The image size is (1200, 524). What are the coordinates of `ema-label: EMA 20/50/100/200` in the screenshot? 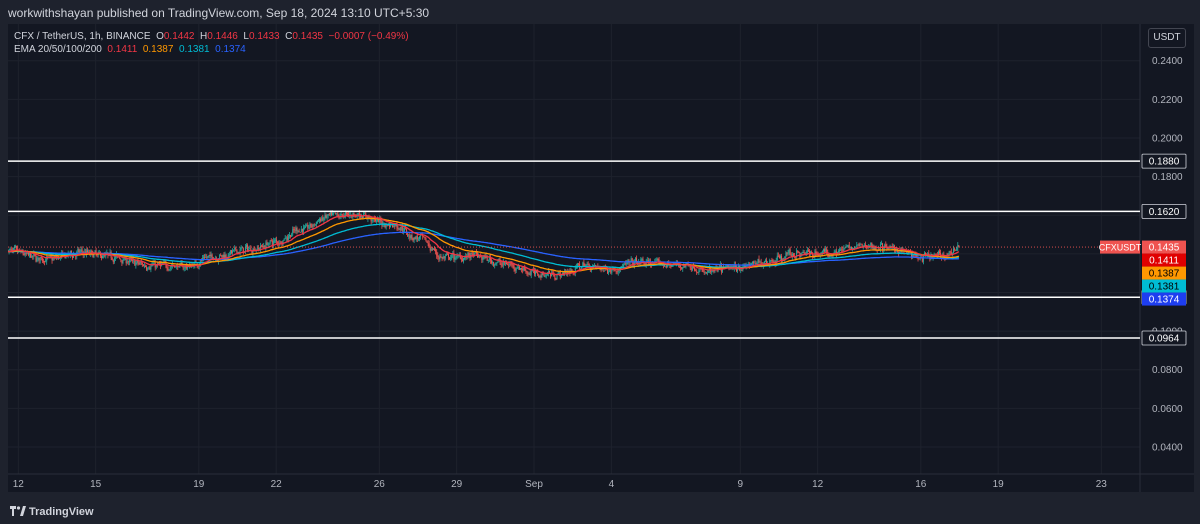 It's located at (58, 49).